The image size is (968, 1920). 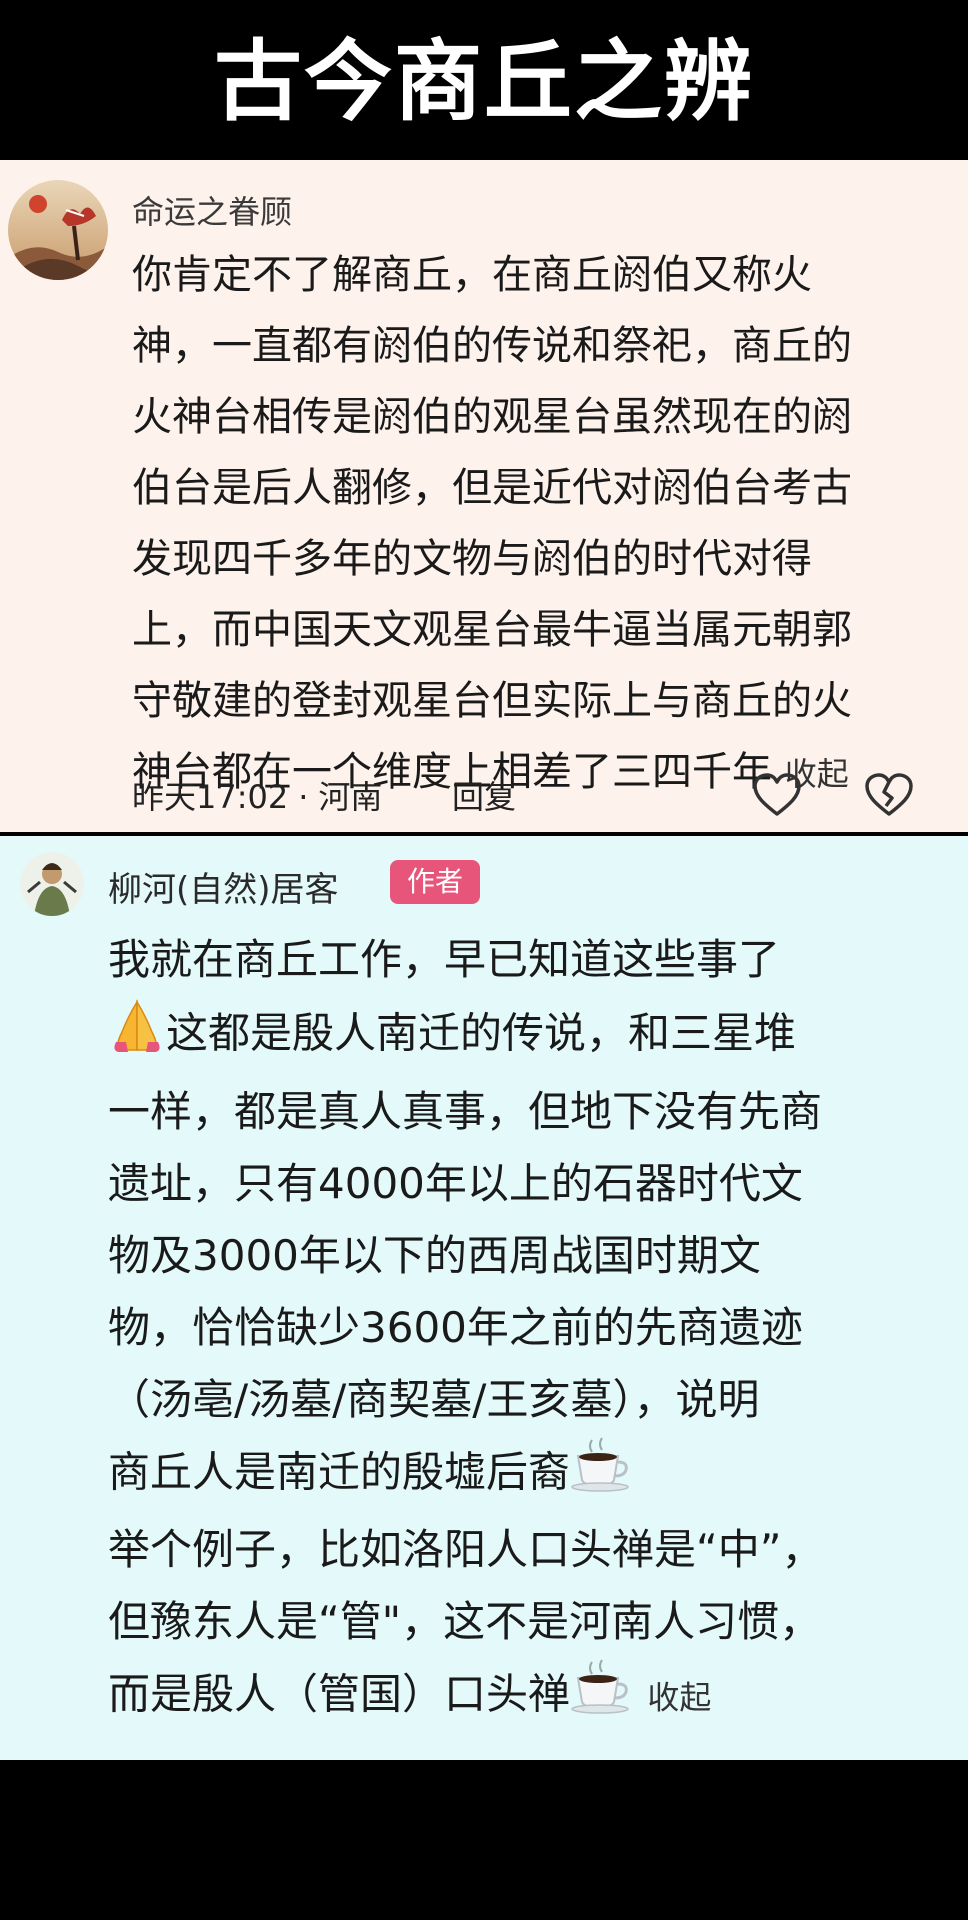 I want to click on comment-line: 你肯定不了解商丘，在商丘阏伯又称火, so click(x=472, y=275).